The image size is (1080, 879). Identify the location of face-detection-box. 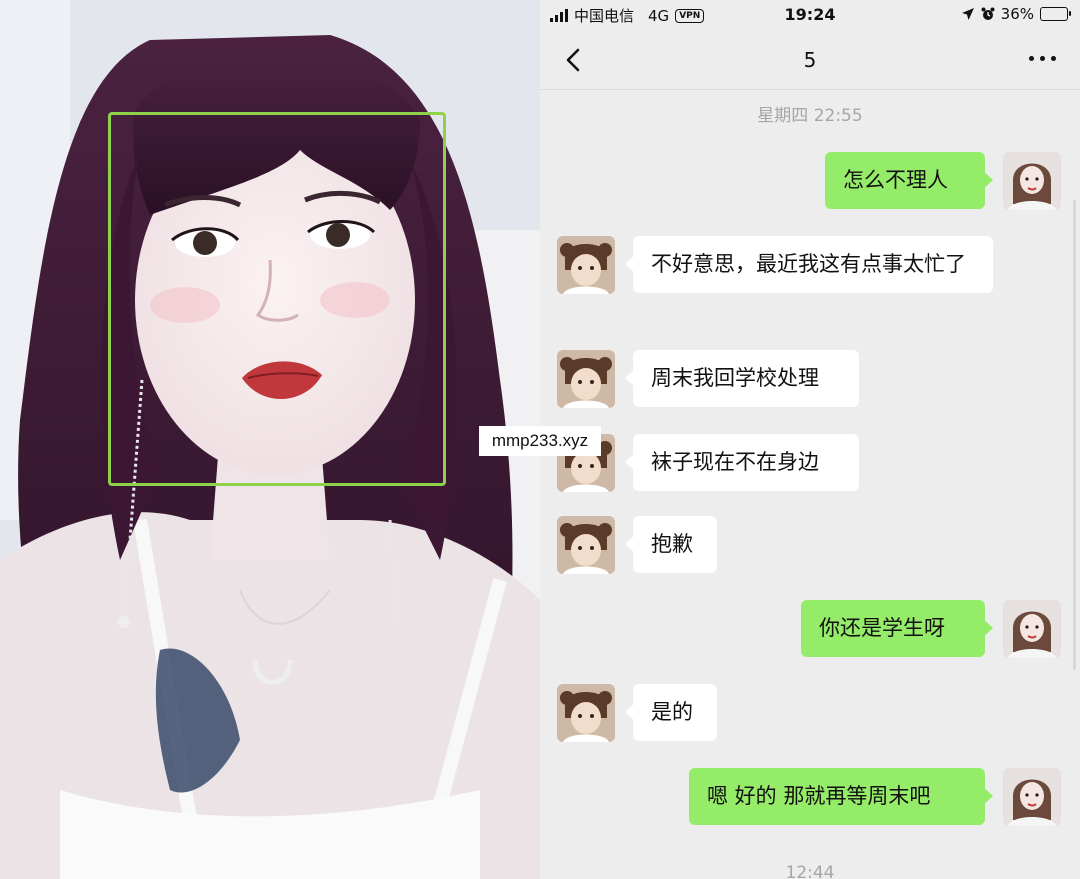
(277, 299).